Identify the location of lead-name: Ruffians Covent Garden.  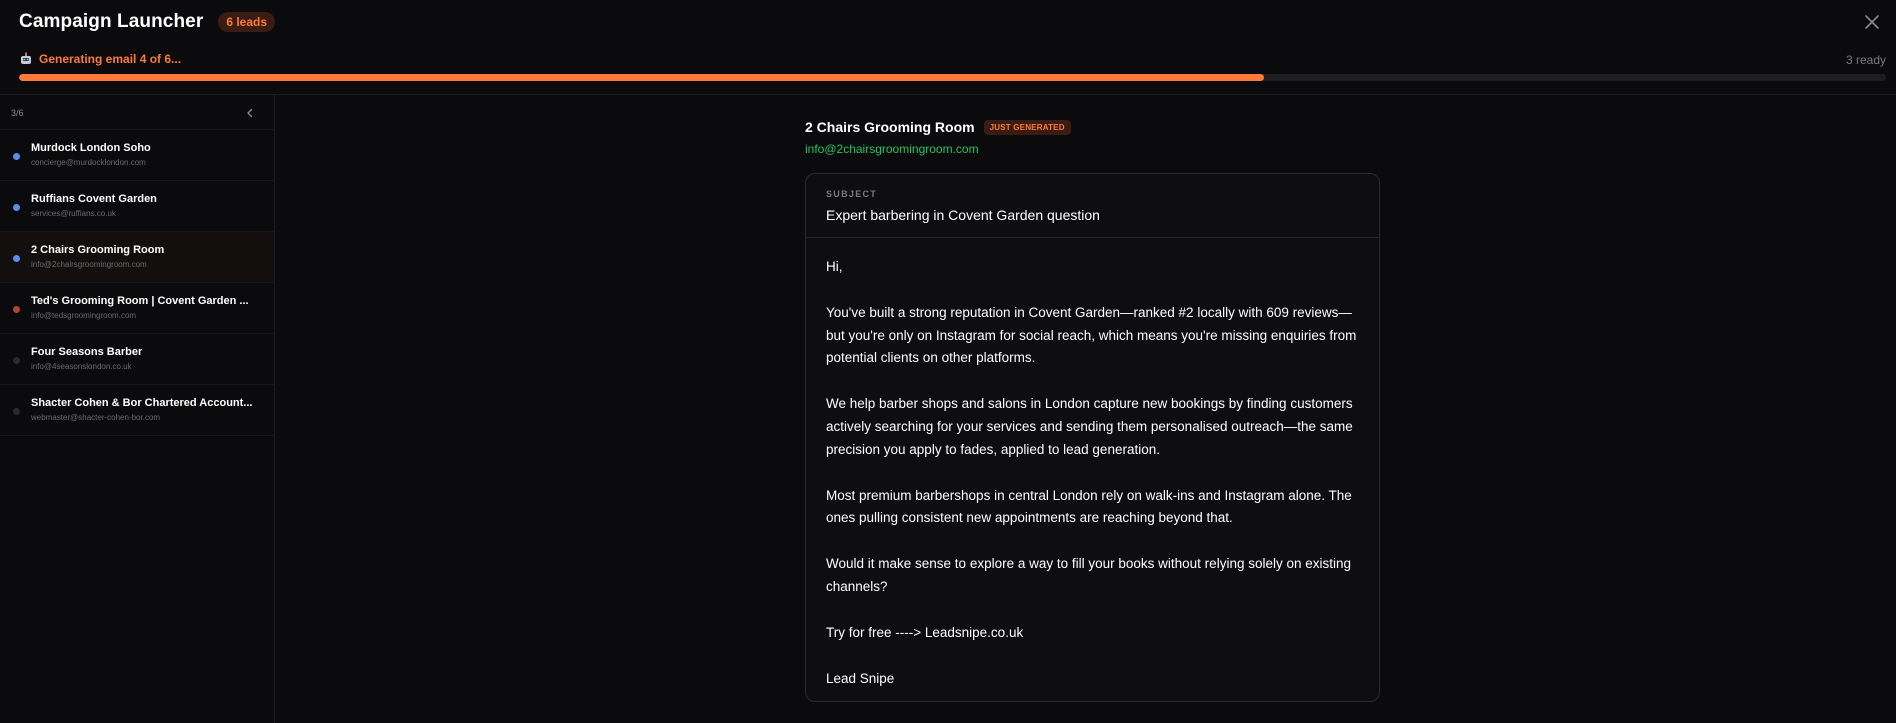
(94, 199).